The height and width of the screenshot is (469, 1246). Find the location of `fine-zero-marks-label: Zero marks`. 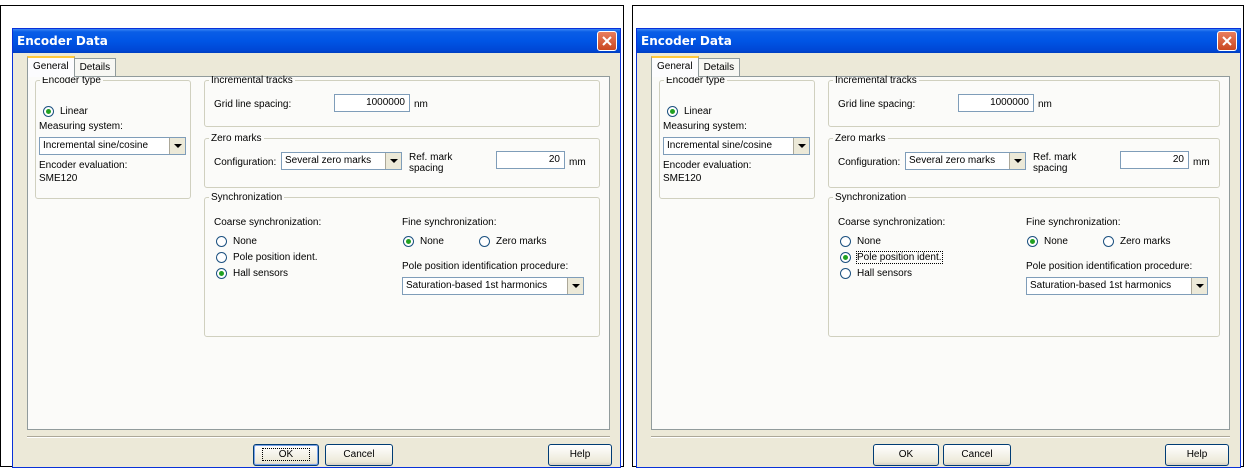

fine-zero-marks-label: Zero marks is located at coordinates (1145, 241).